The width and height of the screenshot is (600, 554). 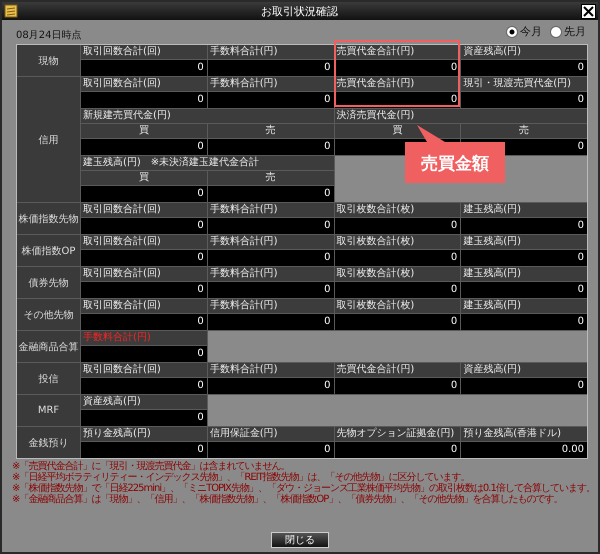 What do you see at coordinates (48, 282) in the screenshot?
I see `row-label: 債券先物` at bounding box center [48, 282].